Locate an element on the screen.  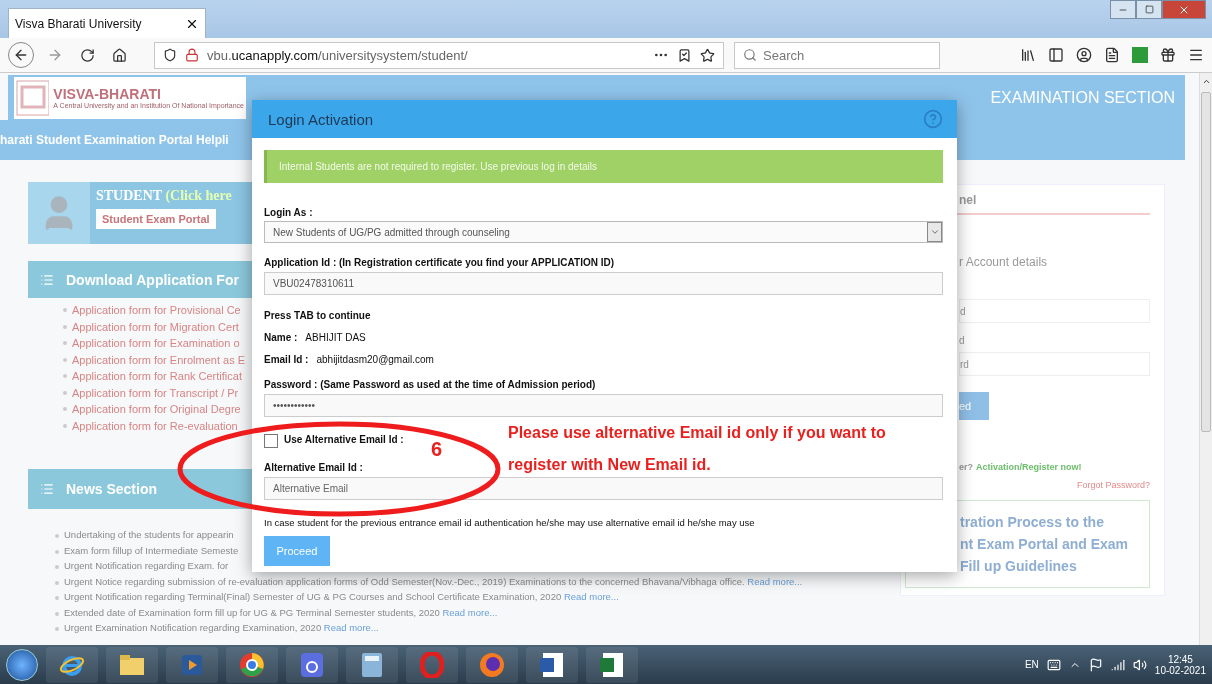
download-link: Application form for Enrolment as E is located at coordinates (159, 359).